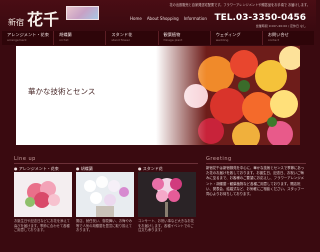 This screenshot has height=252, width=320. Describe the element at coordinates (260, 18) in the screenshot. I see `phone-number: TEL.03-3350-0456` at that location.